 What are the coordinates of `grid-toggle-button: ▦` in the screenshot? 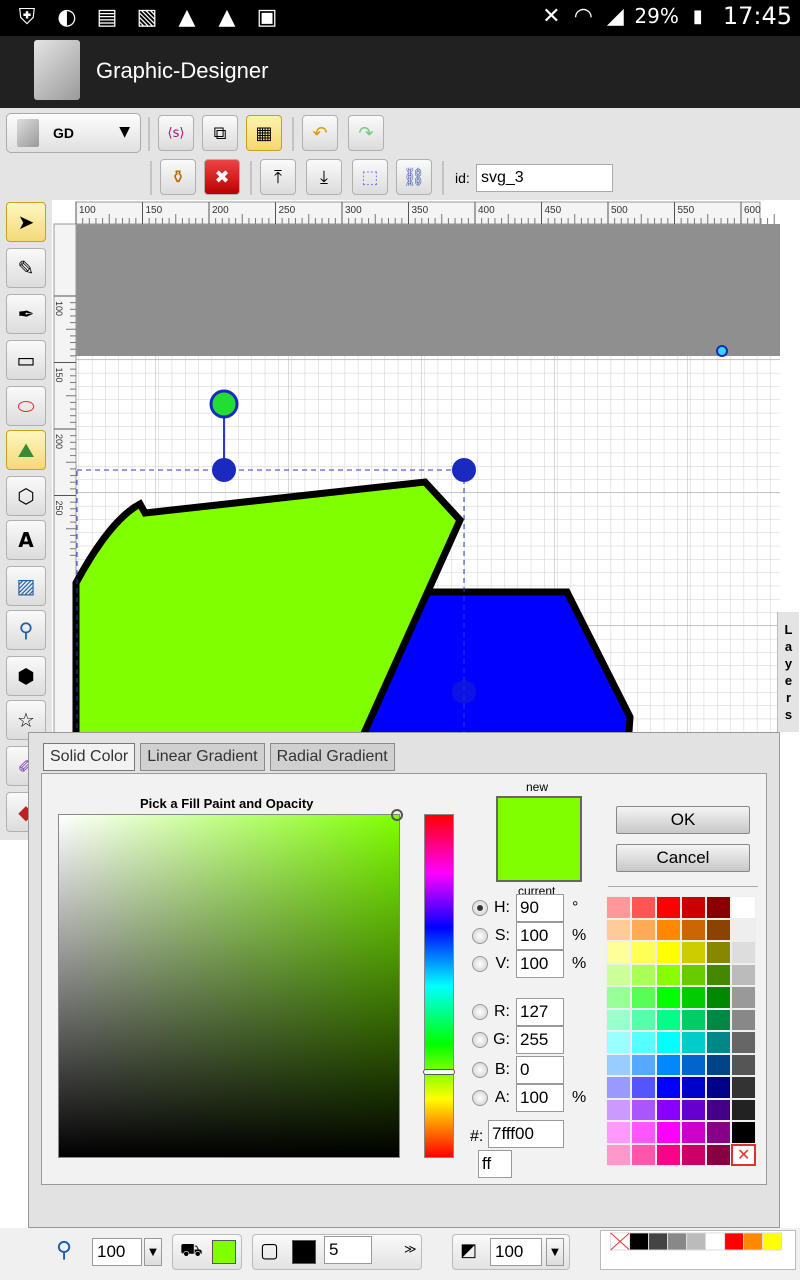 It's located at (264, 133).